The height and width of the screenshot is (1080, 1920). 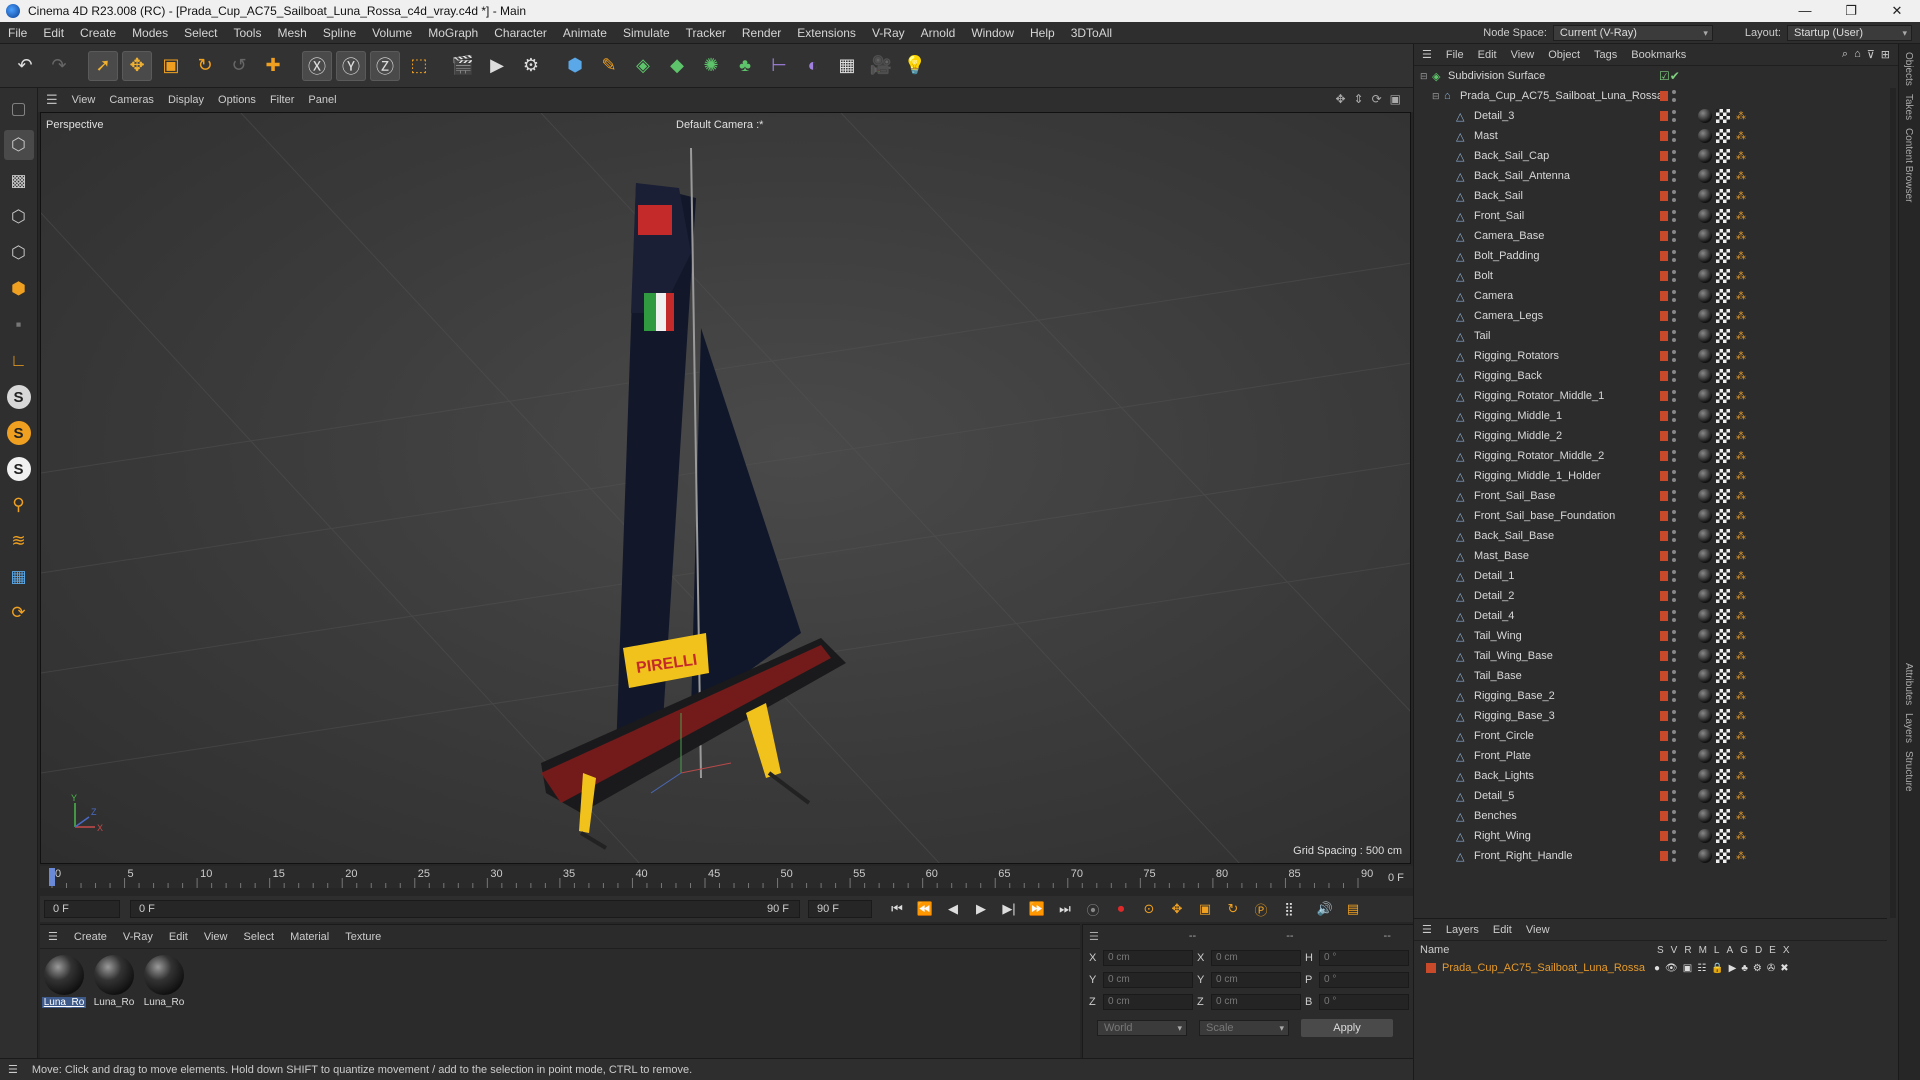 I want to click on render-icon: ▣, so click(x=1687, y=968).